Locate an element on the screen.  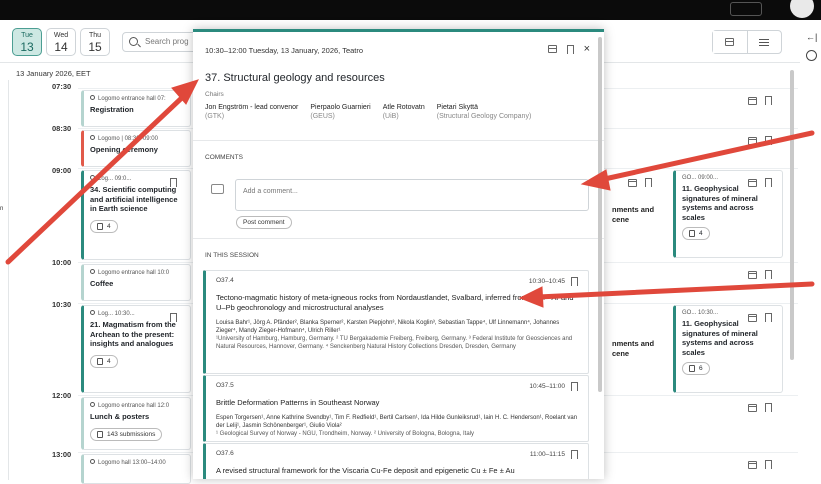
session-card: Logomo entrance hall 07: Registration is located at coordinates (136, 108).